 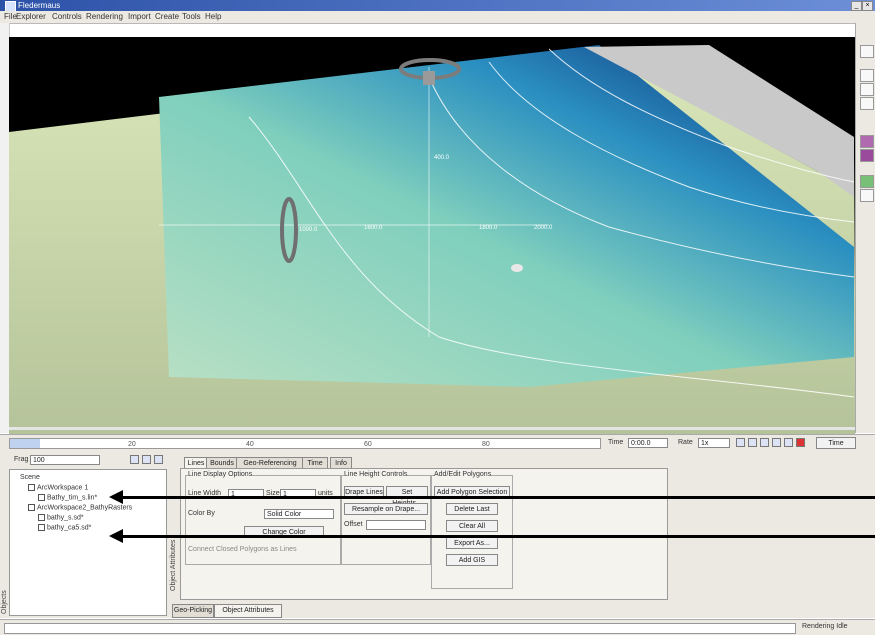 What do you see at coordinates (486, 444) in the screenshot?
I see `time-tick: 80` at bounding box center [486, 444].